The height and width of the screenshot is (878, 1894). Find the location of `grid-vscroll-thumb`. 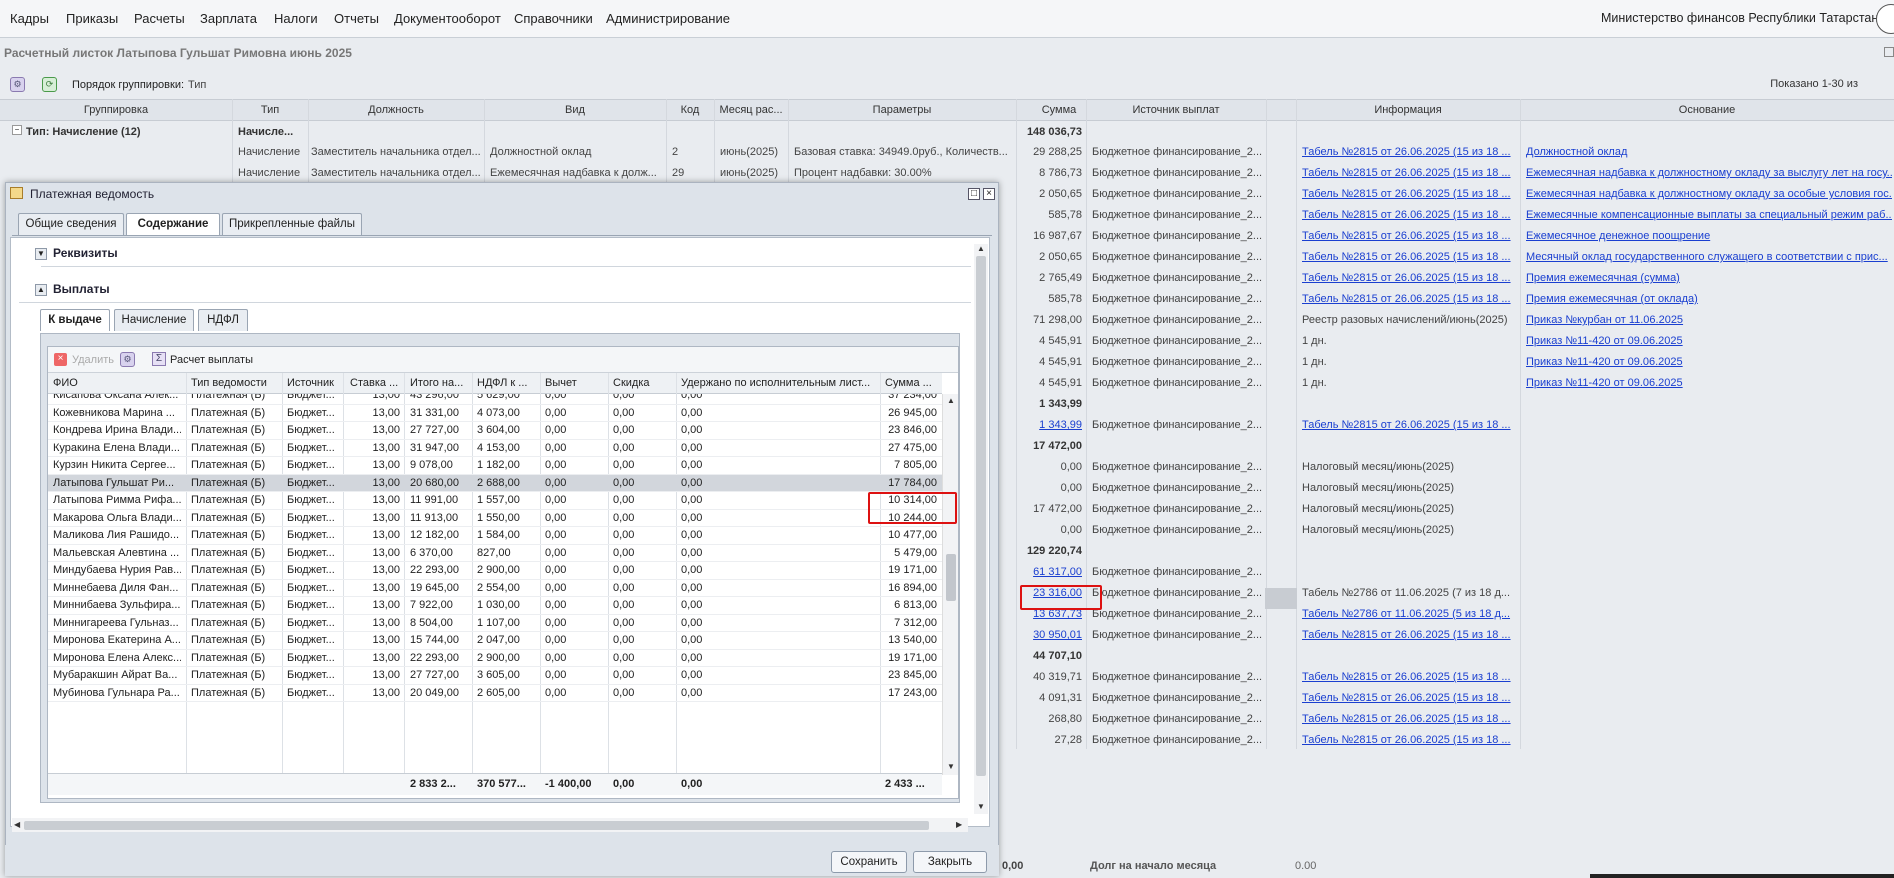

grid-vscroll-thumb is located at coordinates (951, 577).